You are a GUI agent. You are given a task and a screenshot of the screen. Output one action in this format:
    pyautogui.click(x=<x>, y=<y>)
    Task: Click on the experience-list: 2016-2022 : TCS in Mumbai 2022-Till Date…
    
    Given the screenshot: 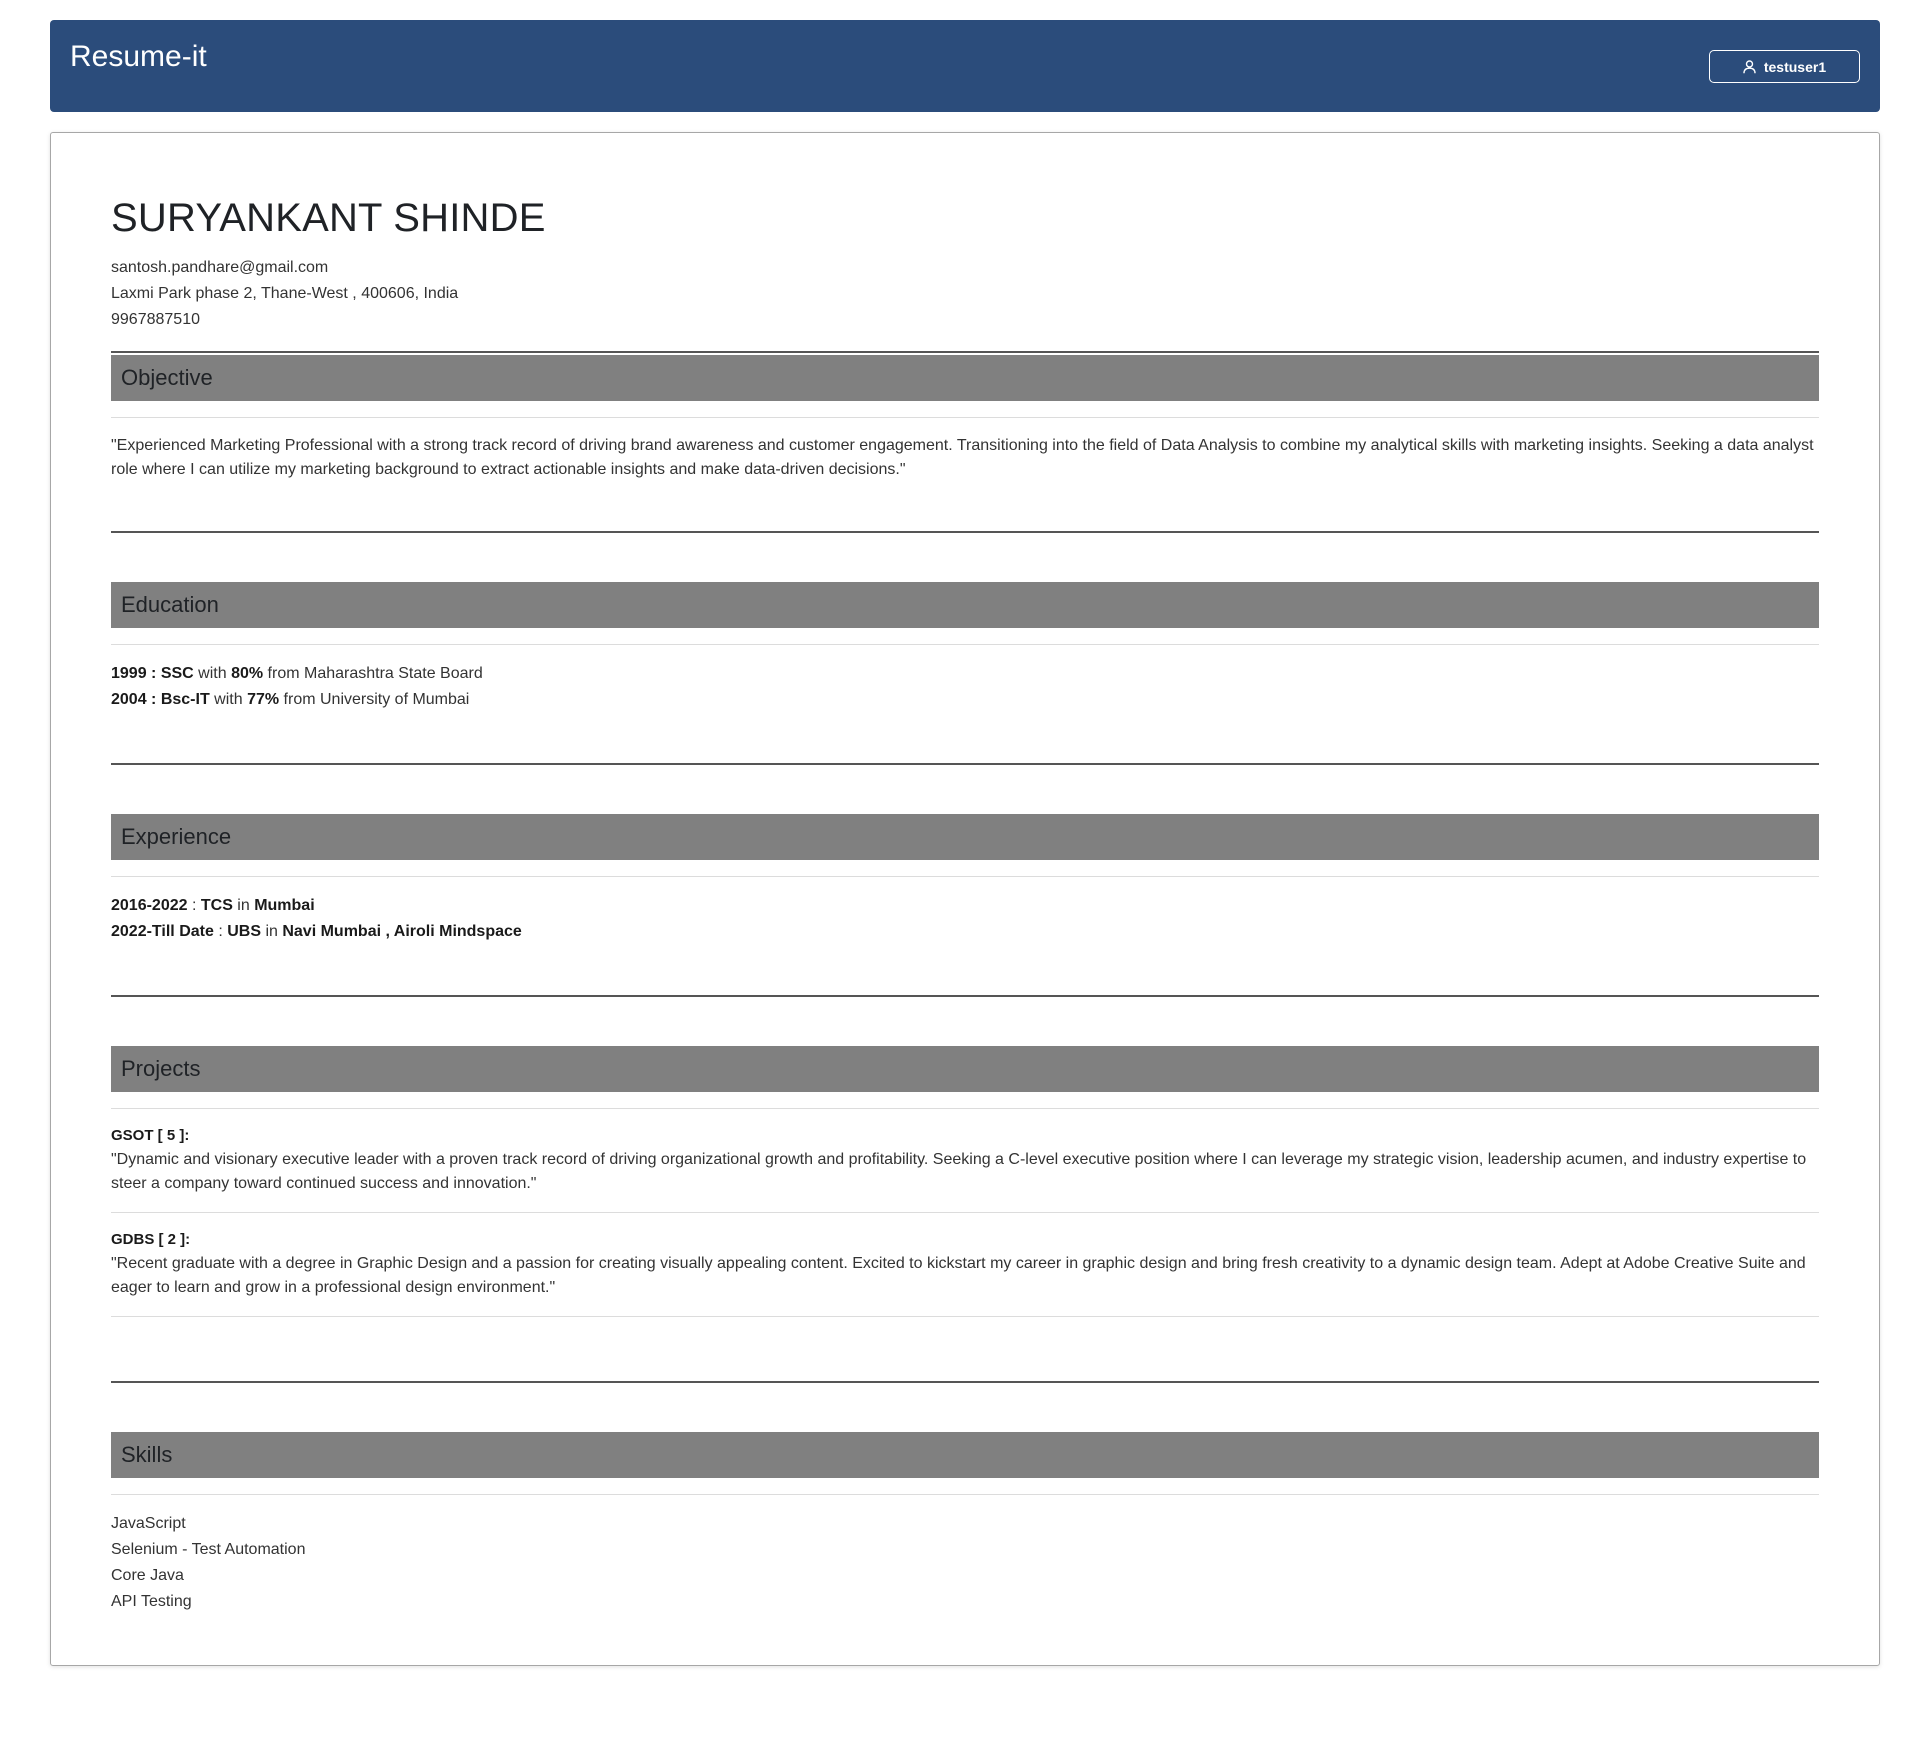 What is the action you would take?
    pyautogui.click(x=965, y=919)
    